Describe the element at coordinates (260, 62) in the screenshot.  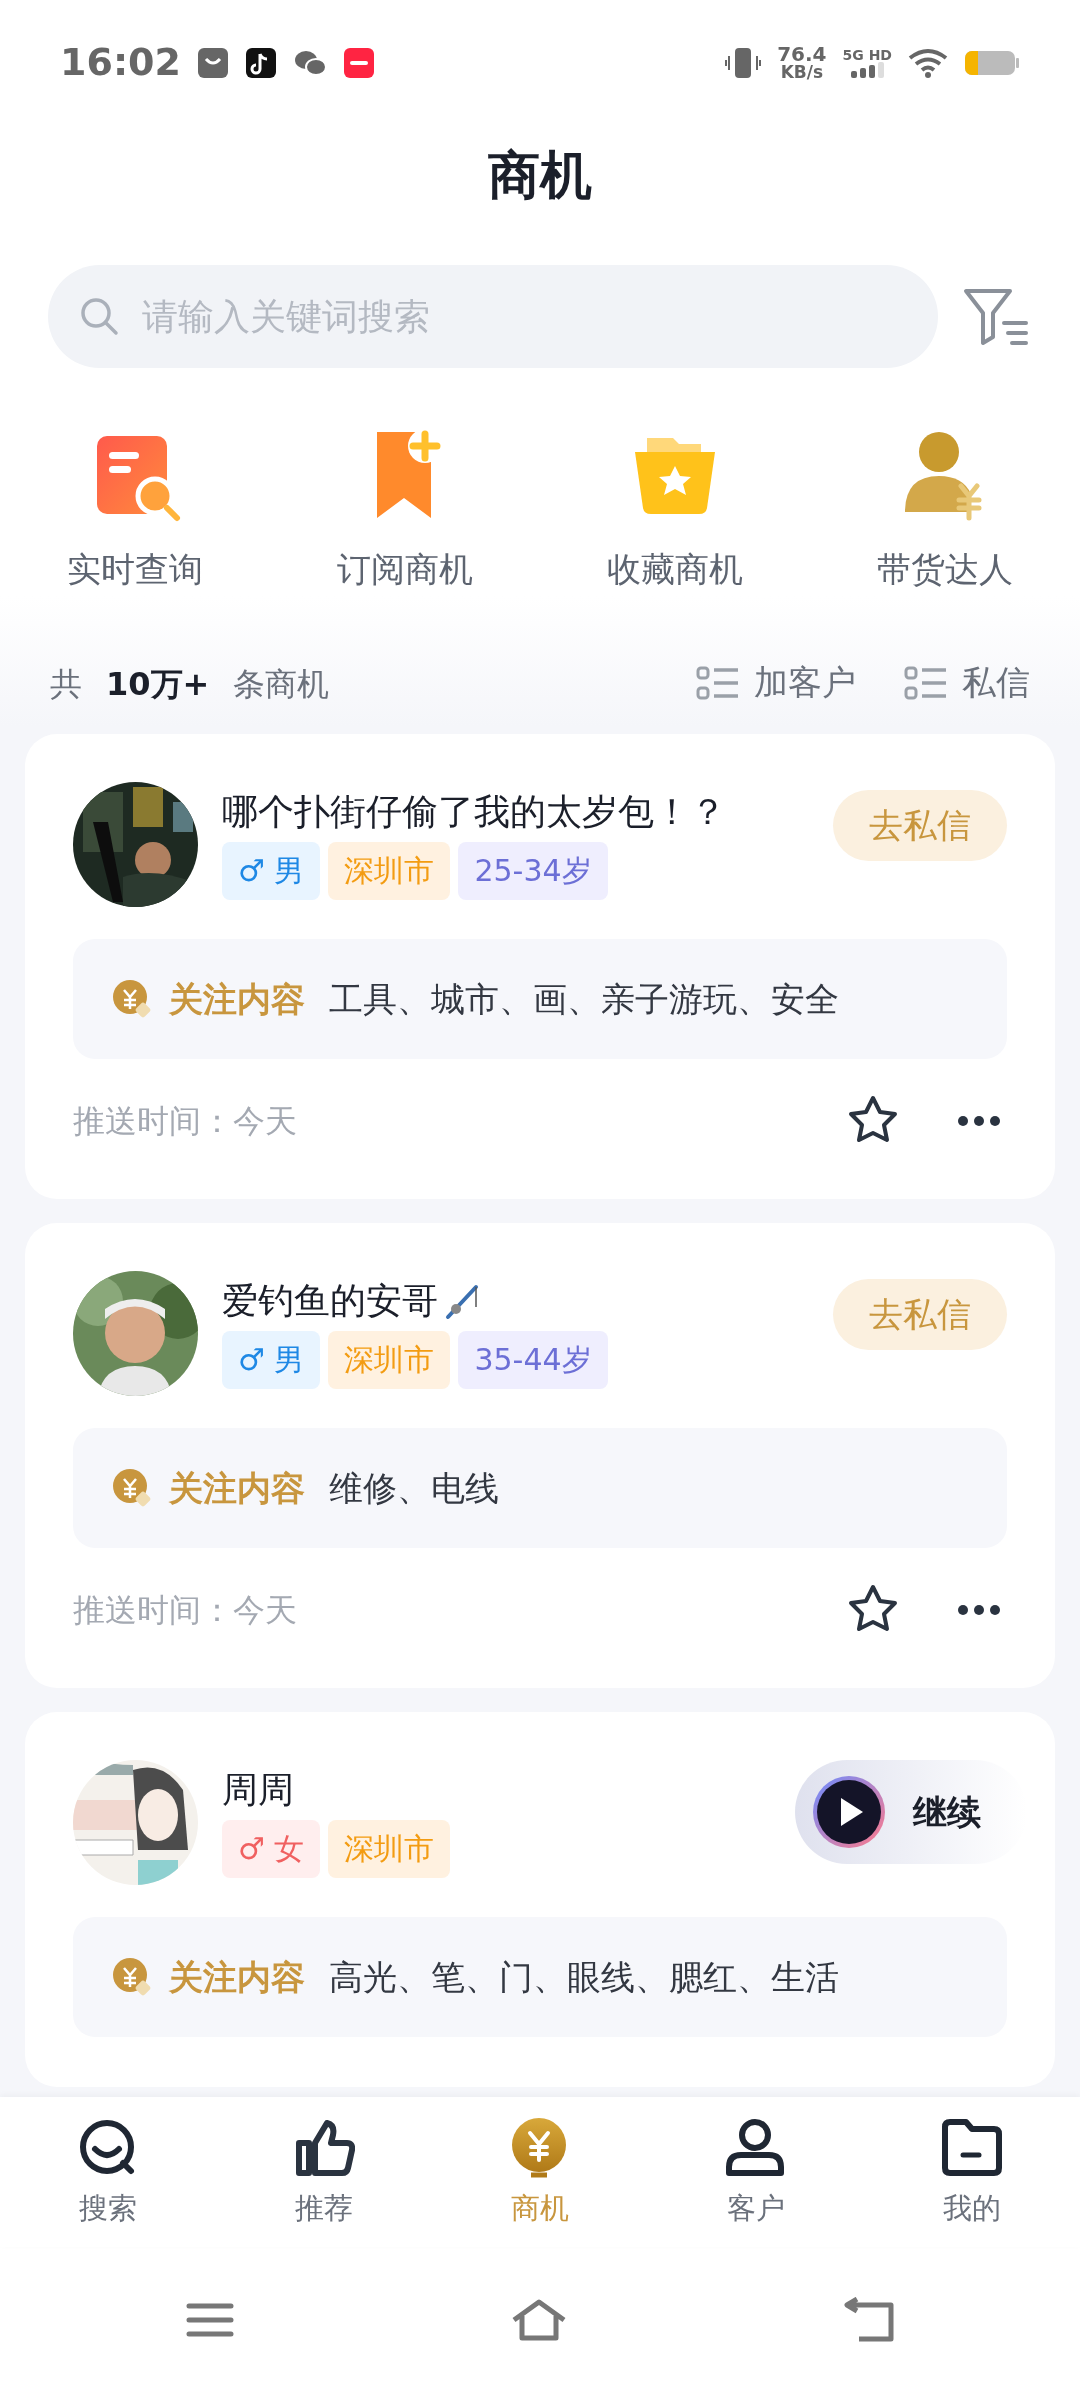
I see `note-icon` at that location.